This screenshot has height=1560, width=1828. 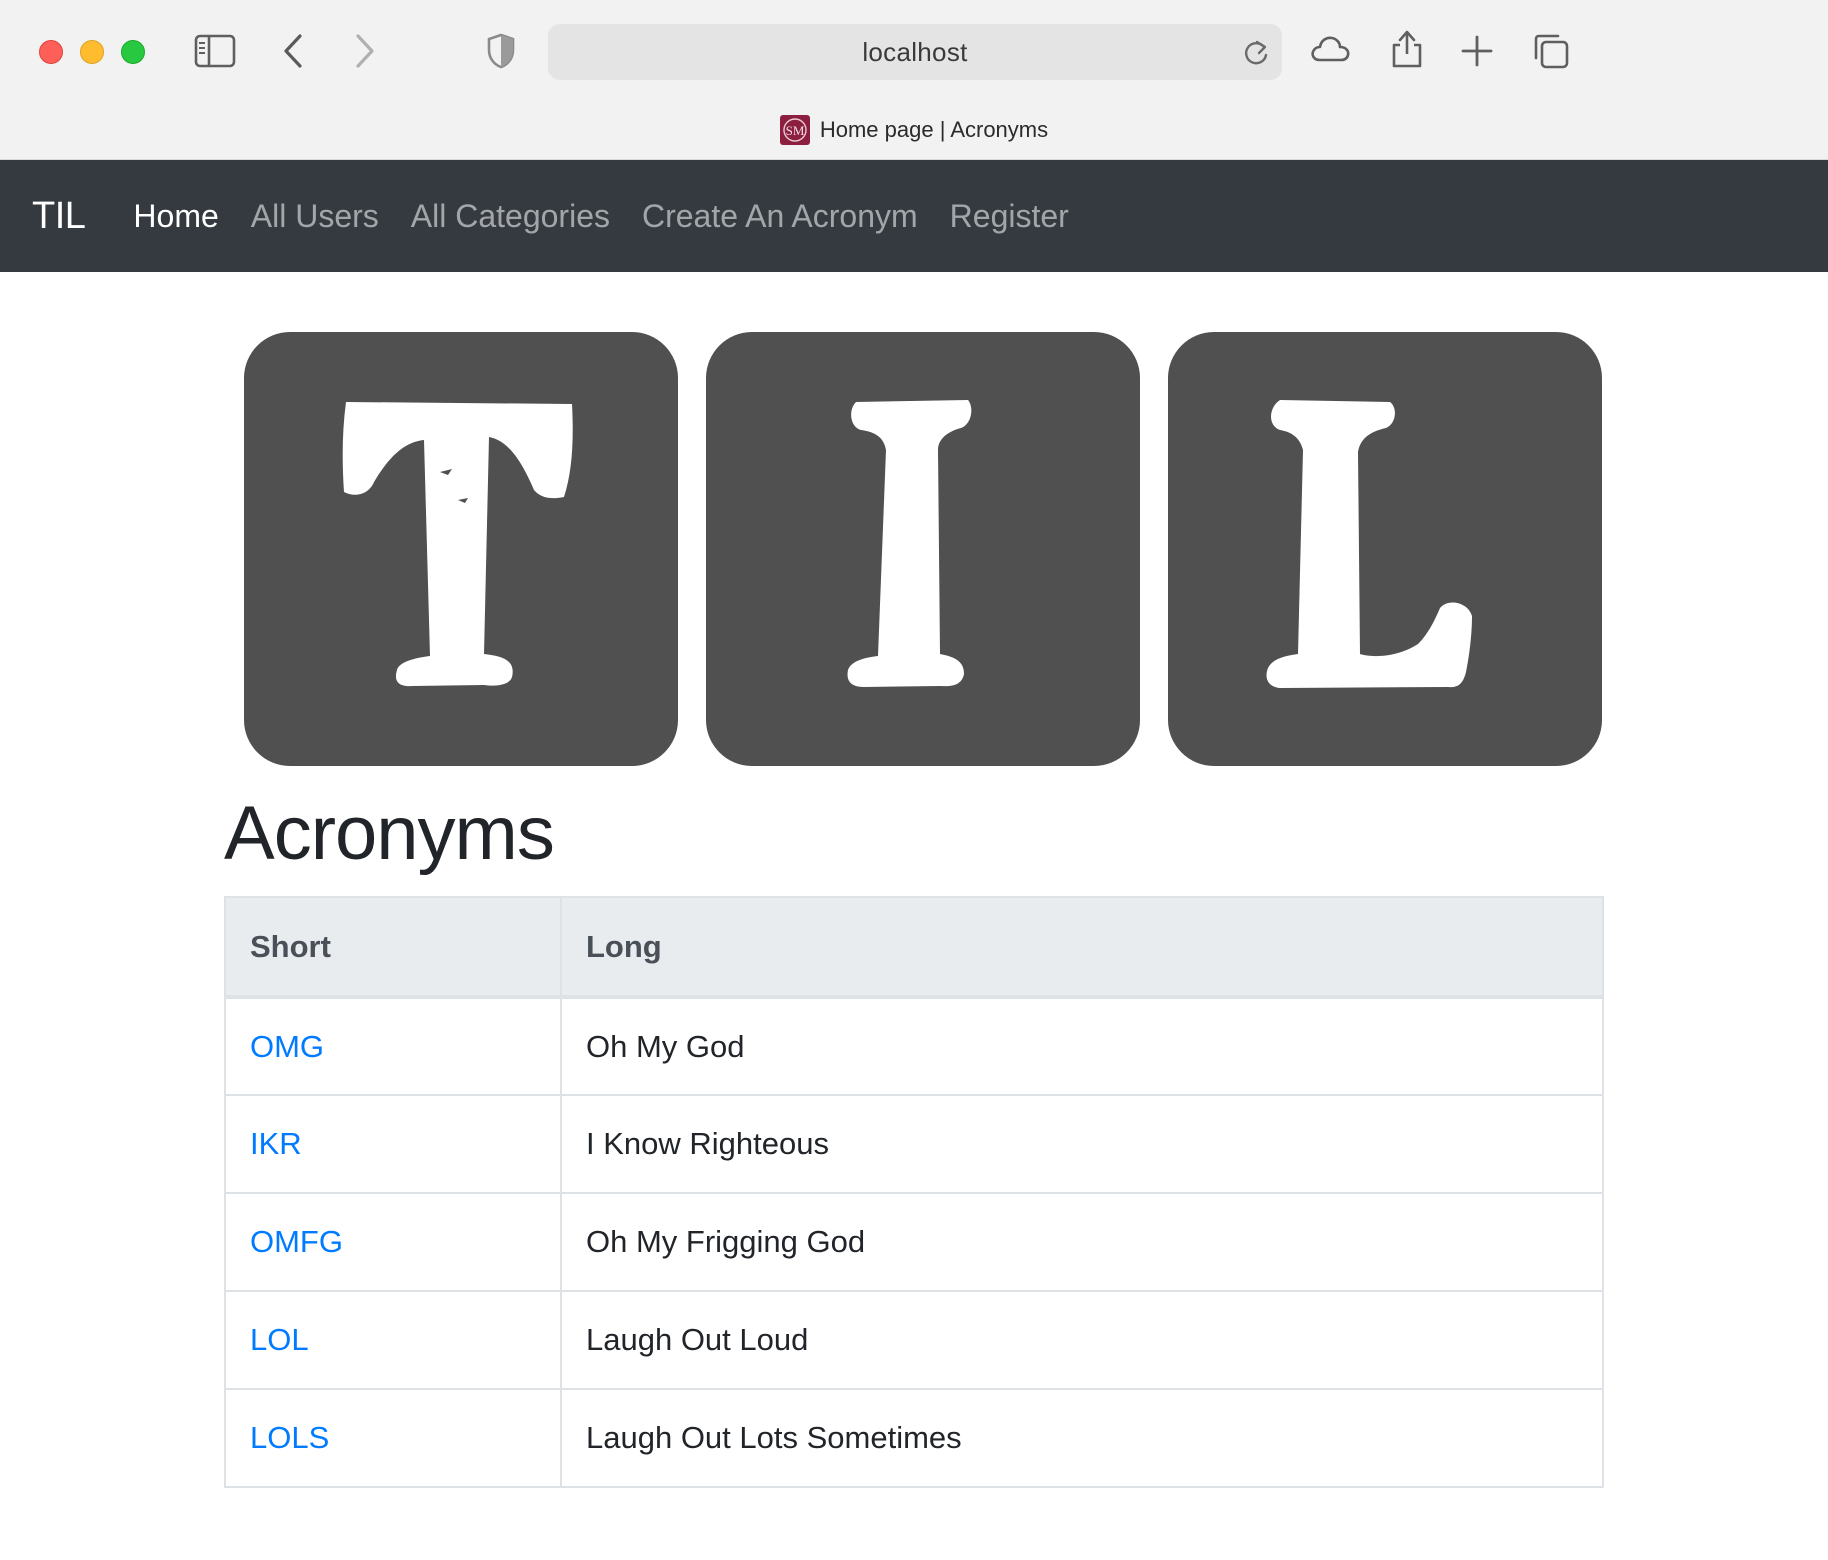 I want to click on logo-tile-l, so click(x=1385, y=549).